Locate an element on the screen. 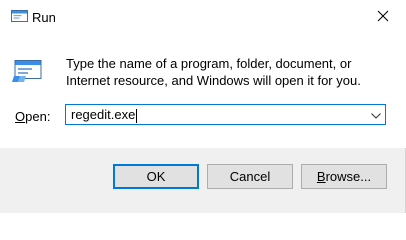  title-bar: Run is located at coordinates (203, 17).